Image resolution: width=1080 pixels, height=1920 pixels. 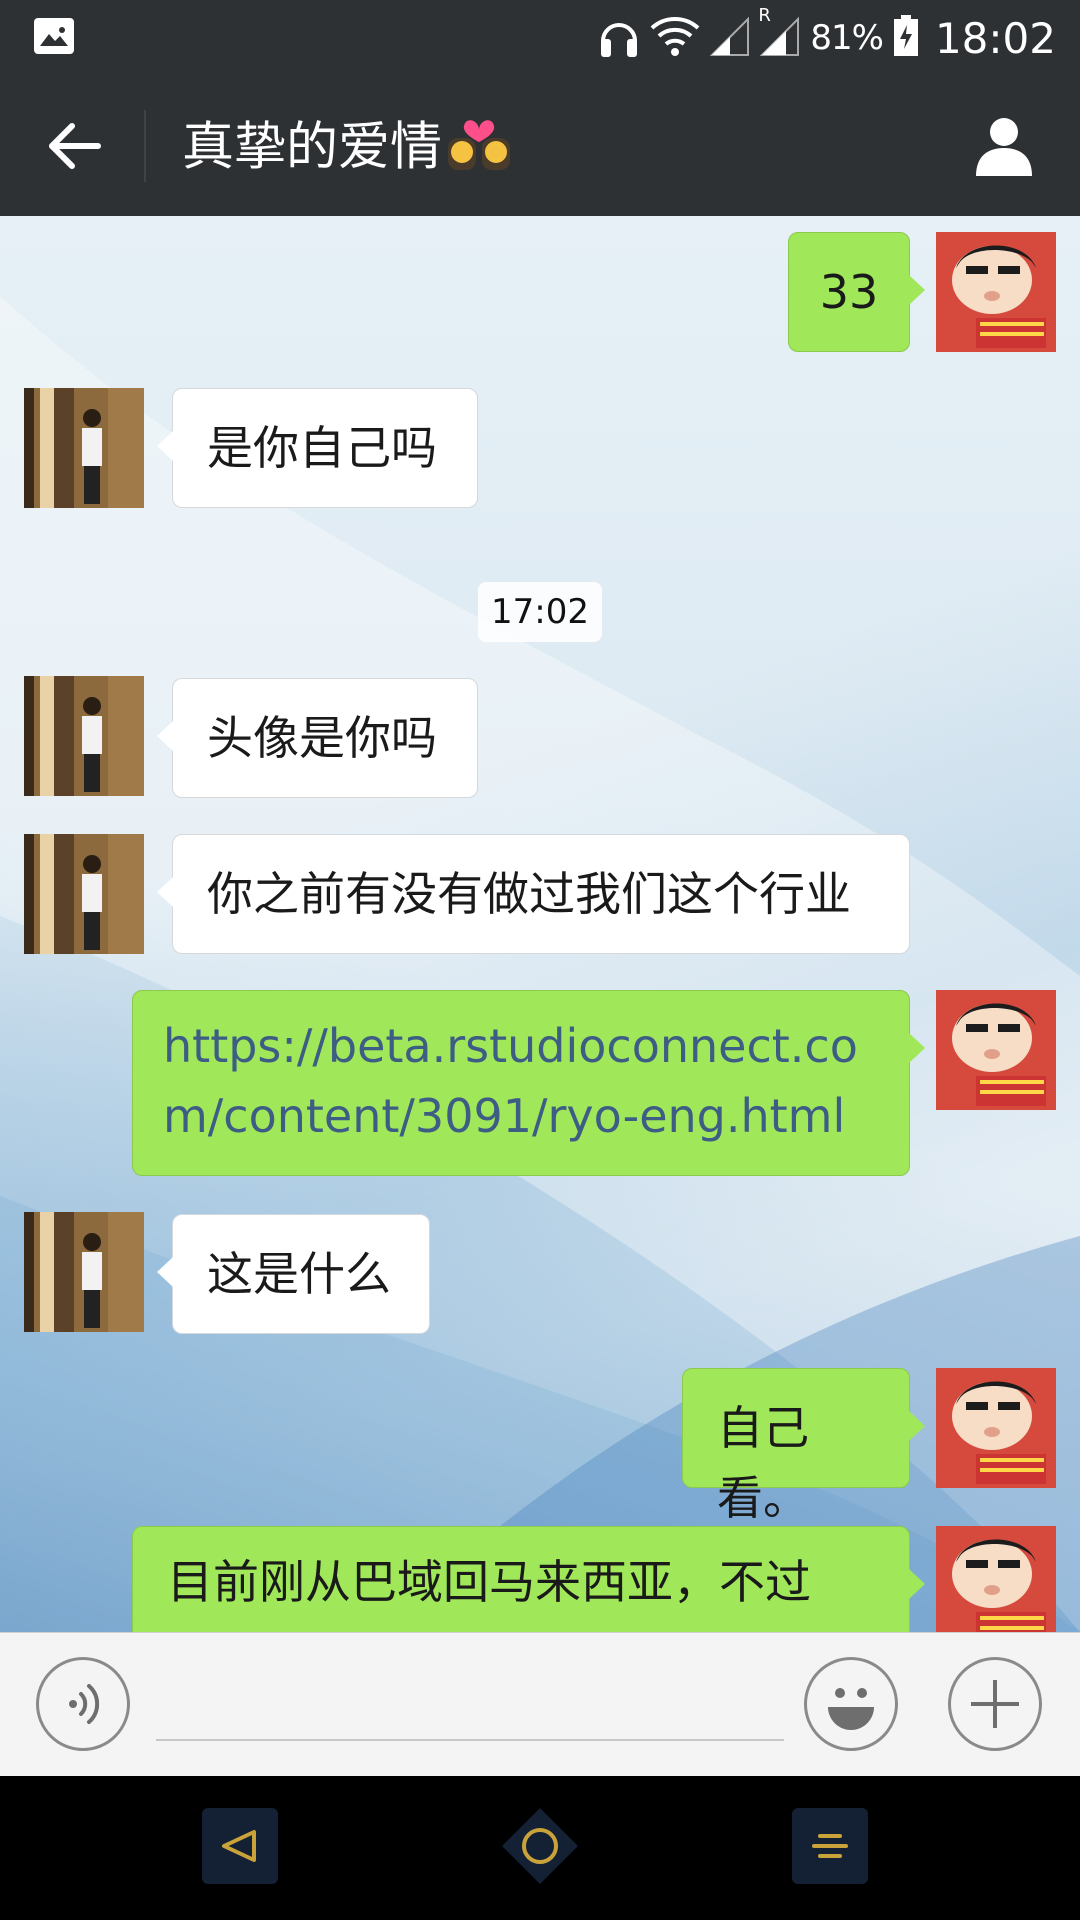 I want to click on couple-kiss-emoji-icon, so click(x=479, y=150).